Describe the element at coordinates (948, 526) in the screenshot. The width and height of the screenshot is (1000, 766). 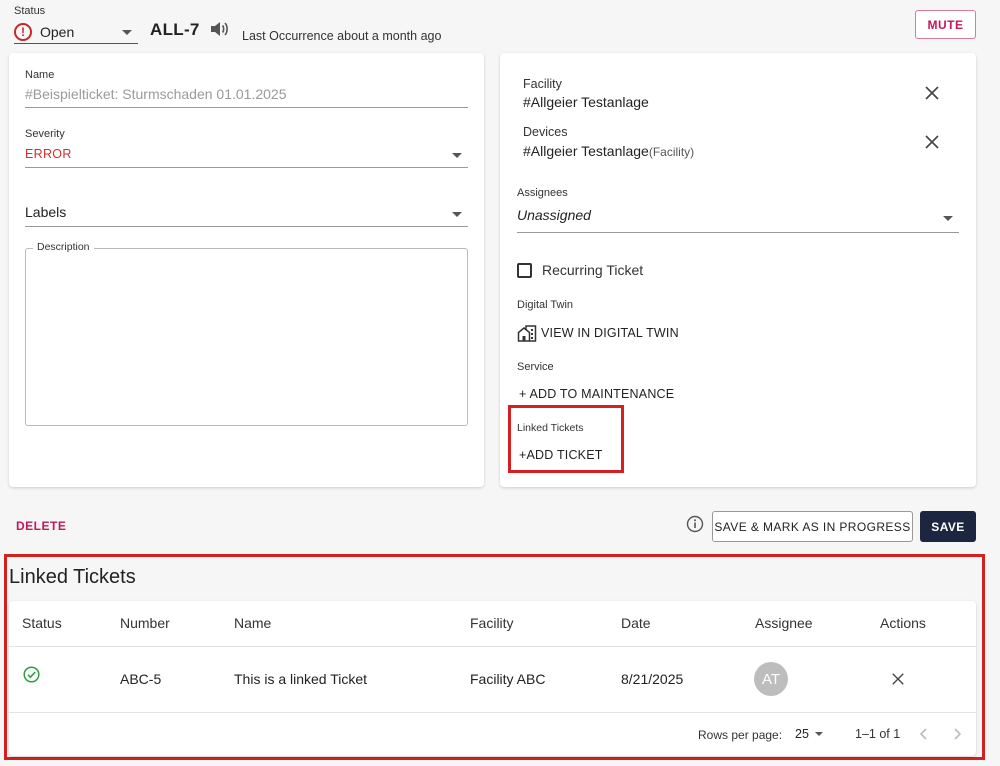
I see `save-button: SAVE` at that location.